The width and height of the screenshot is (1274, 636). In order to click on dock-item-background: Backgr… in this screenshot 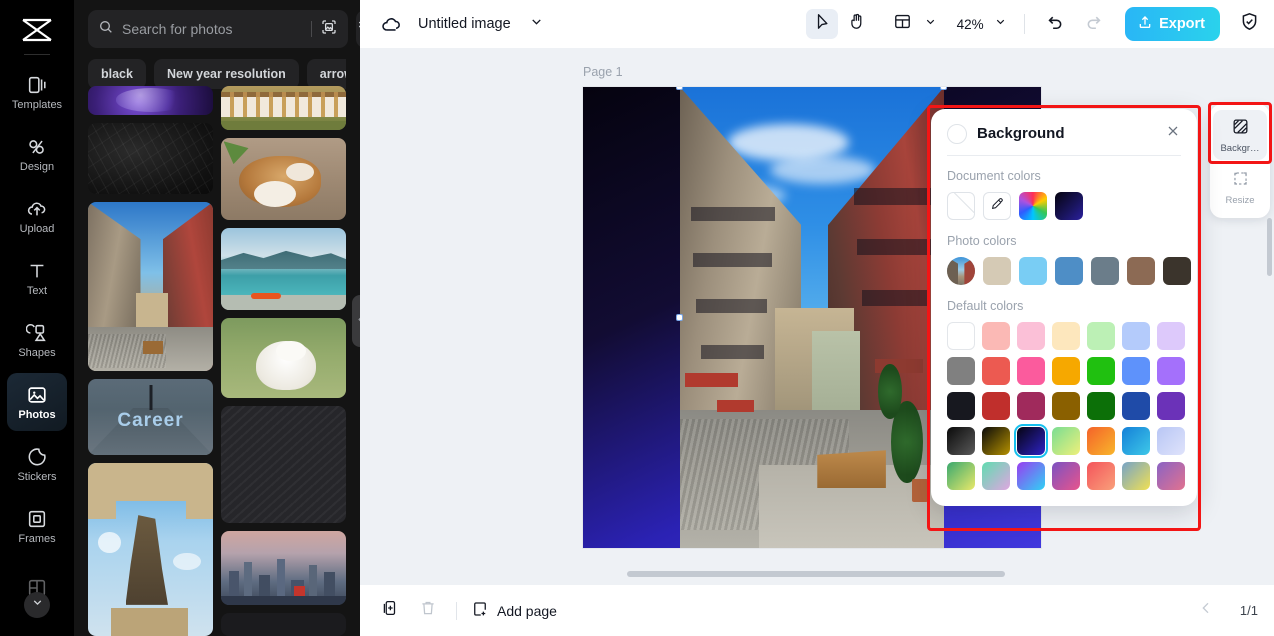, I will do `click(1240, 135)`.